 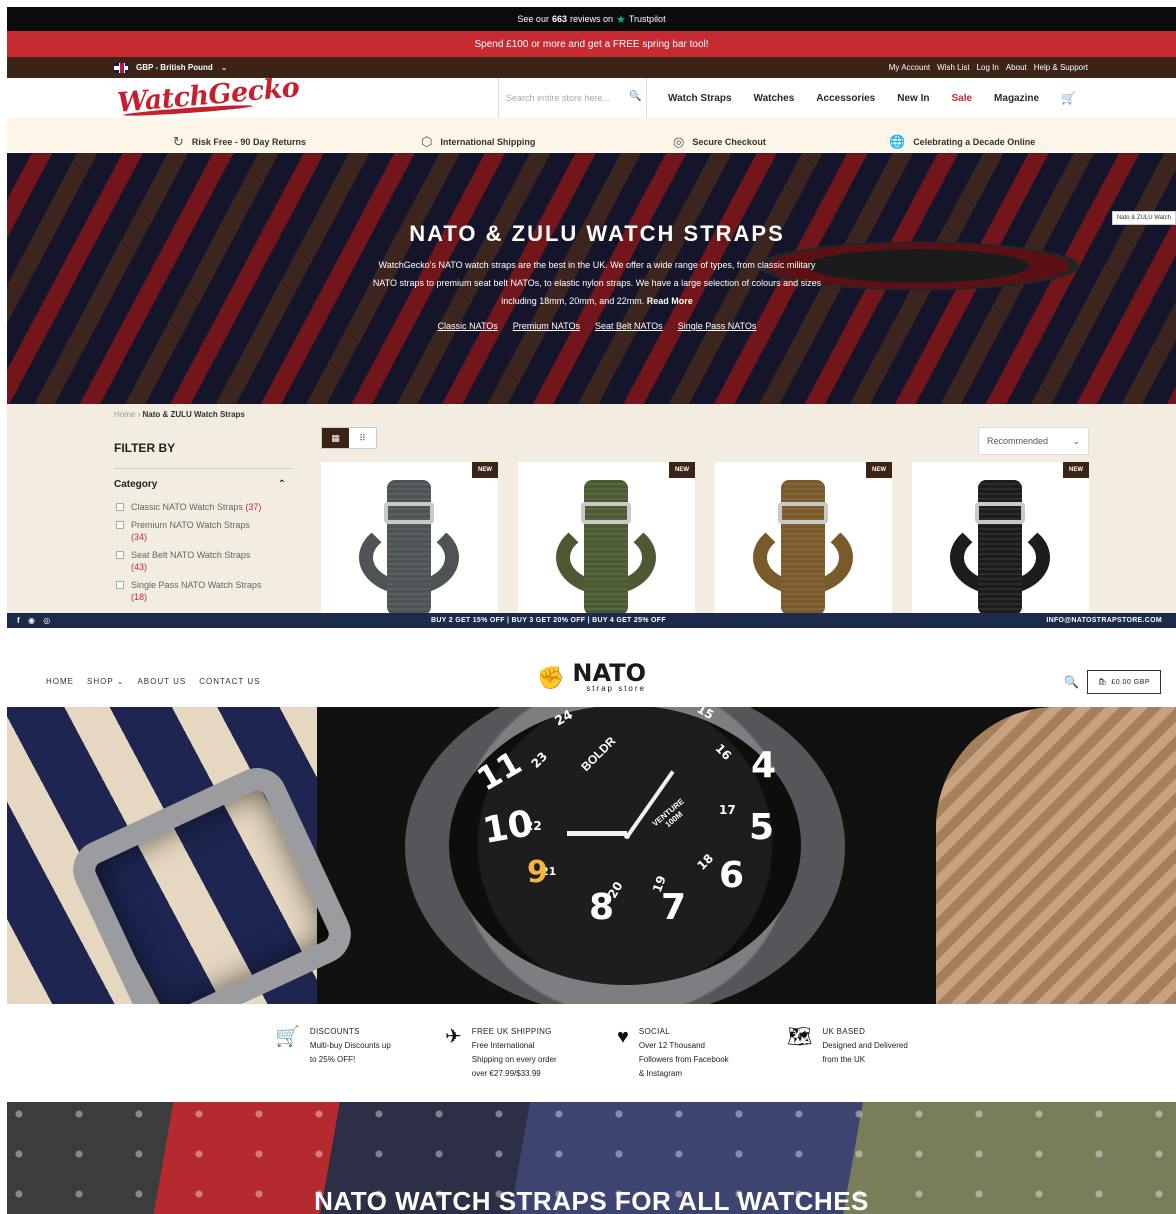 What do you see at coordinates (774, 98) in the screenshot?
I see `menu-watches: Watches` at bounding box center [774, 98].